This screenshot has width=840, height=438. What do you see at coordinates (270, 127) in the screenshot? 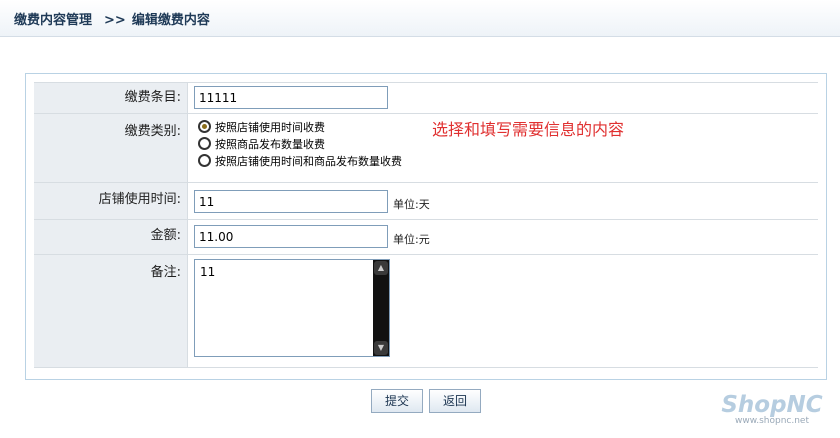
I see `type-option-1-label: 按照店铺使用时间收费` at bounding box center [270, 127].